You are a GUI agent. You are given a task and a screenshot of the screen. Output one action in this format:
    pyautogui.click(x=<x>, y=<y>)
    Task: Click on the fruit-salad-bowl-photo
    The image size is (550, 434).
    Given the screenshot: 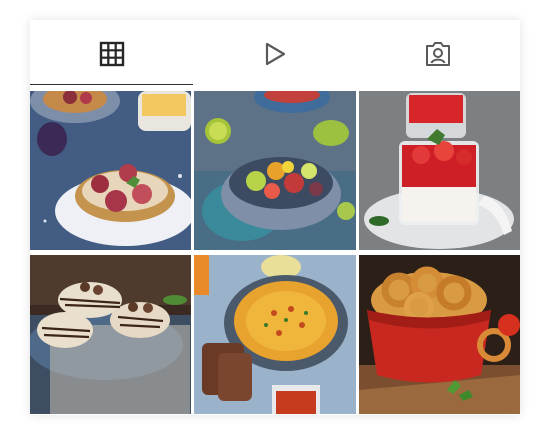 What is the action you would take?
    pyautogui.click(x=275, y=170)
    